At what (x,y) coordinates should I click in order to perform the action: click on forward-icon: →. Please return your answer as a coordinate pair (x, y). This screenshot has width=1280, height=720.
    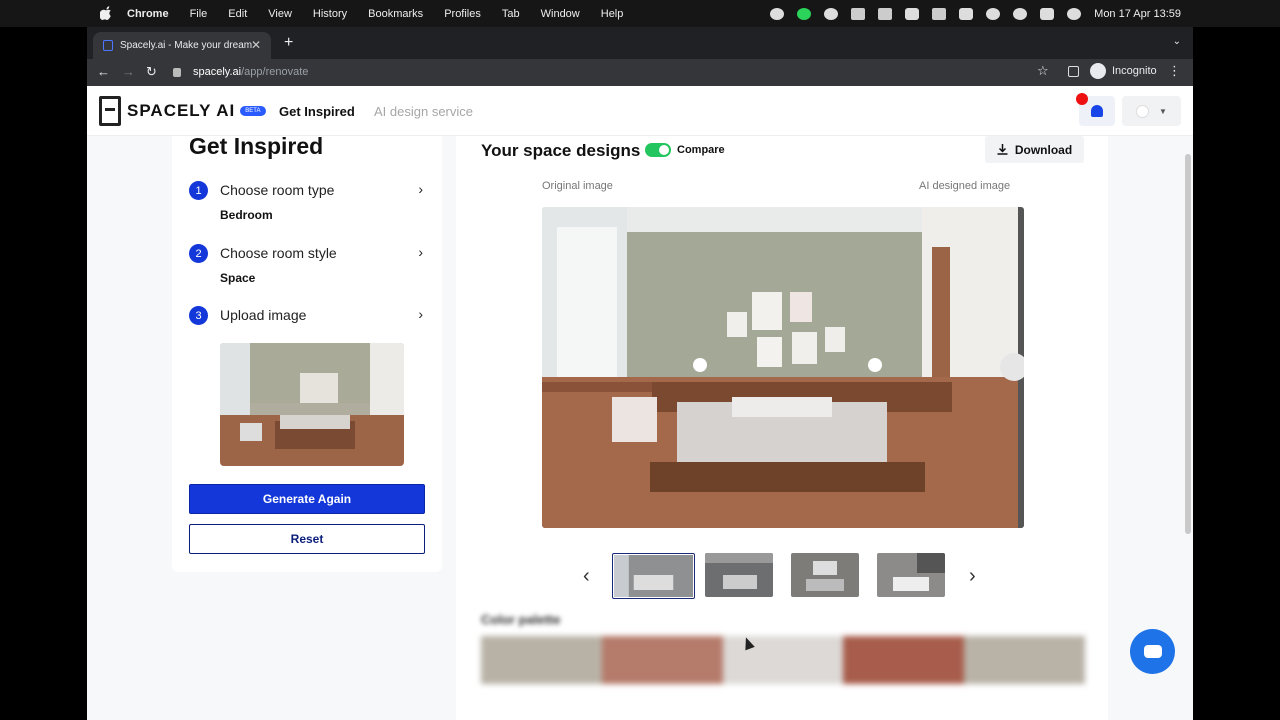
    Looking at the image, I should click on (128, 71).